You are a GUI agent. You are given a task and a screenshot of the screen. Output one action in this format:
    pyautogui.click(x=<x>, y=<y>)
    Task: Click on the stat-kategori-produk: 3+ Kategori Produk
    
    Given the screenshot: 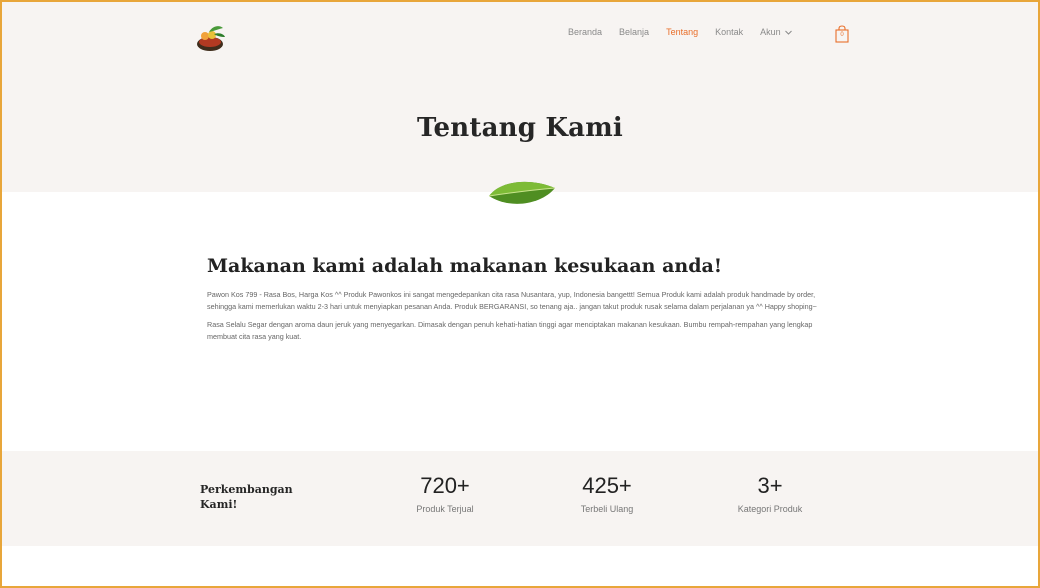 What is the action you would take?
    pyautogui.click(x=770, y=493)
    